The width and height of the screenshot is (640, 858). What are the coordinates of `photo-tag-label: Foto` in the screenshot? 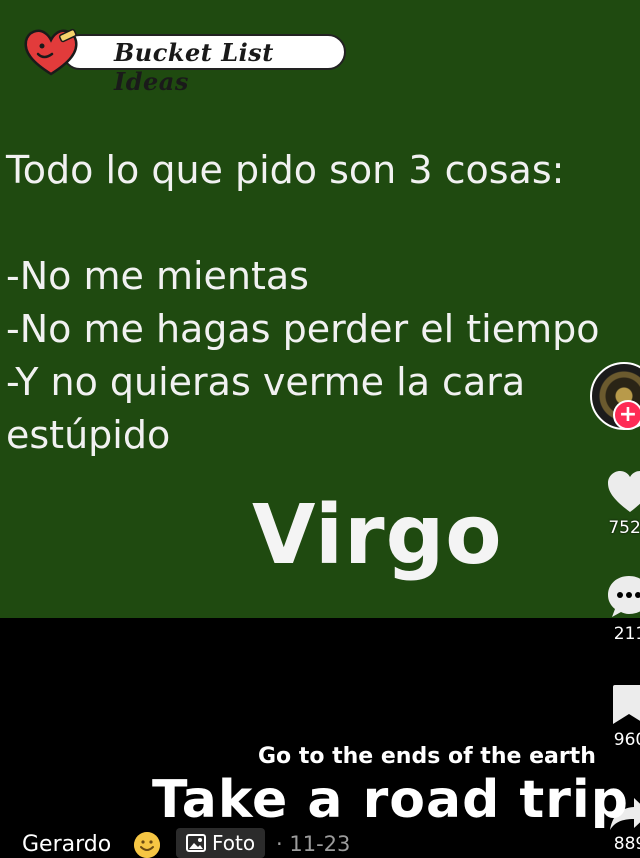 It's located at (234, 843).